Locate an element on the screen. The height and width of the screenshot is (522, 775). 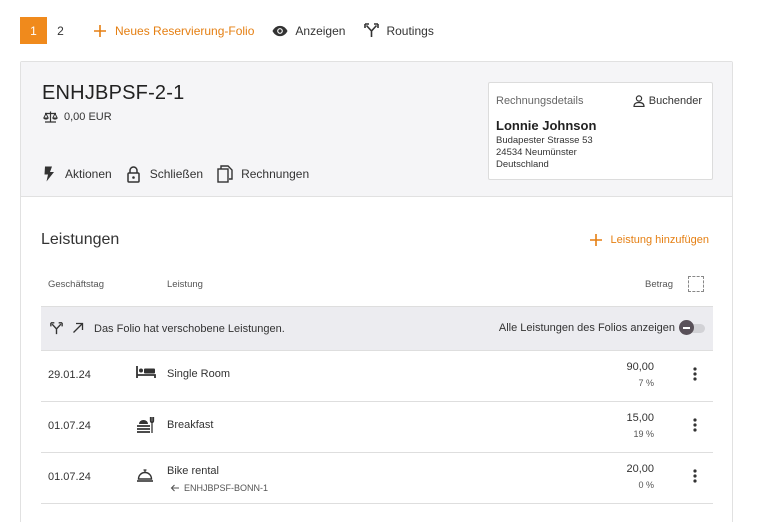
add-service-button: Leistung hinzufügen is located at coordinates (649, 240).